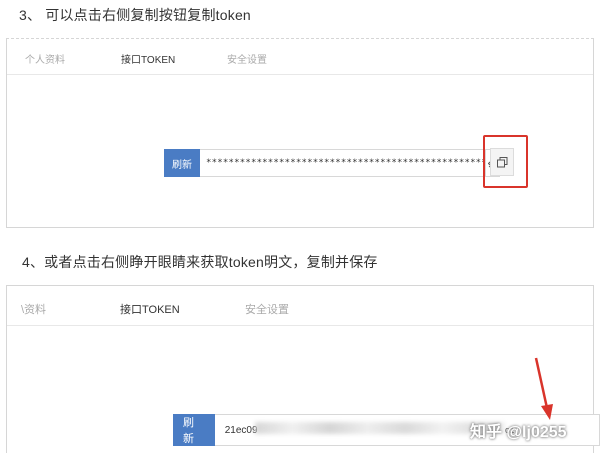 Image resolution: width=600 pixels, height=456 pixels. I want to click on tab-profile: 个人资料, so click(45, 58).